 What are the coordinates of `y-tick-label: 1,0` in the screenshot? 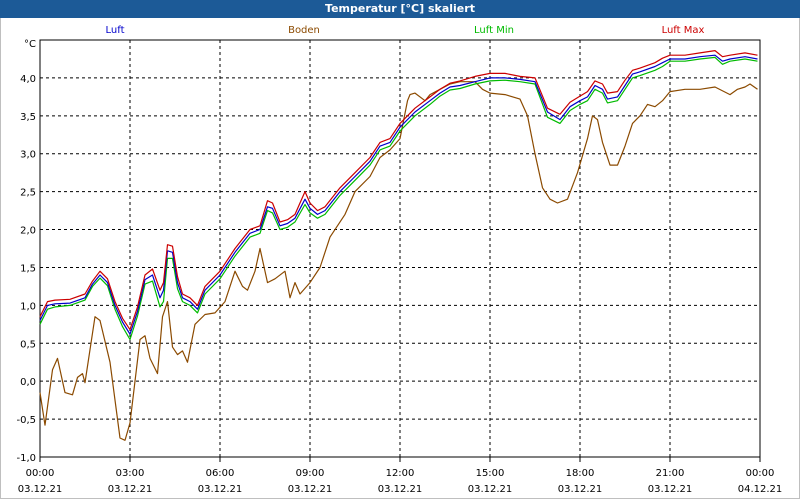 It's located at (28, 306).